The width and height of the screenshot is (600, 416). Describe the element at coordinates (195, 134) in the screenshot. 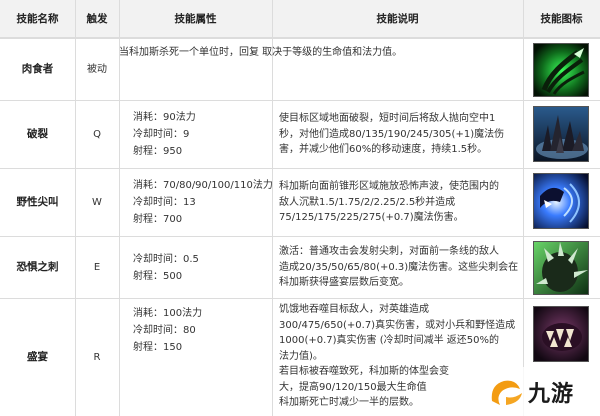

I see `skill-attributes: 消耗：90法力 冷却时间：9 射程：950` at that location.